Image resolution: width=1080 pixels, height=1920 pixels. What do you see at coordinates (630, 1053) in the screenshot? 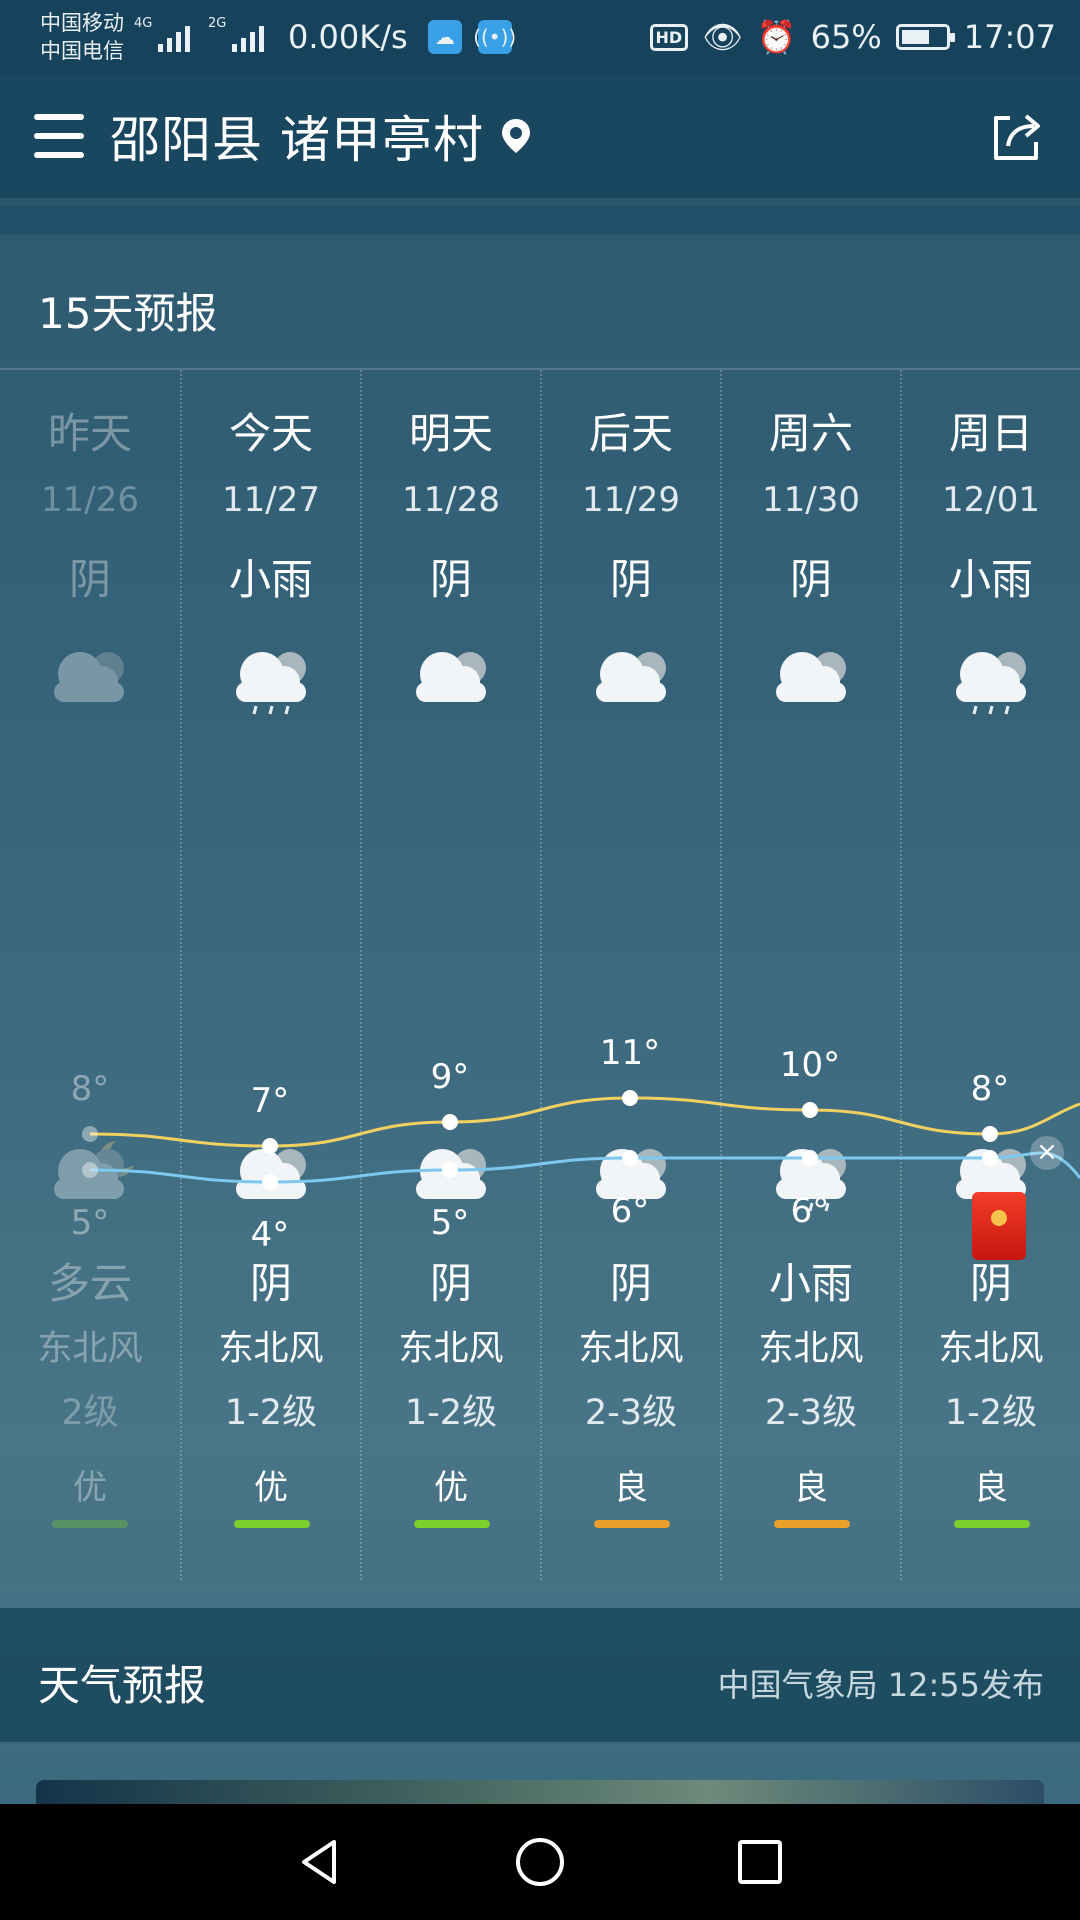
I see `high-temp-label: 11°` at bounding box center [630, 1053].